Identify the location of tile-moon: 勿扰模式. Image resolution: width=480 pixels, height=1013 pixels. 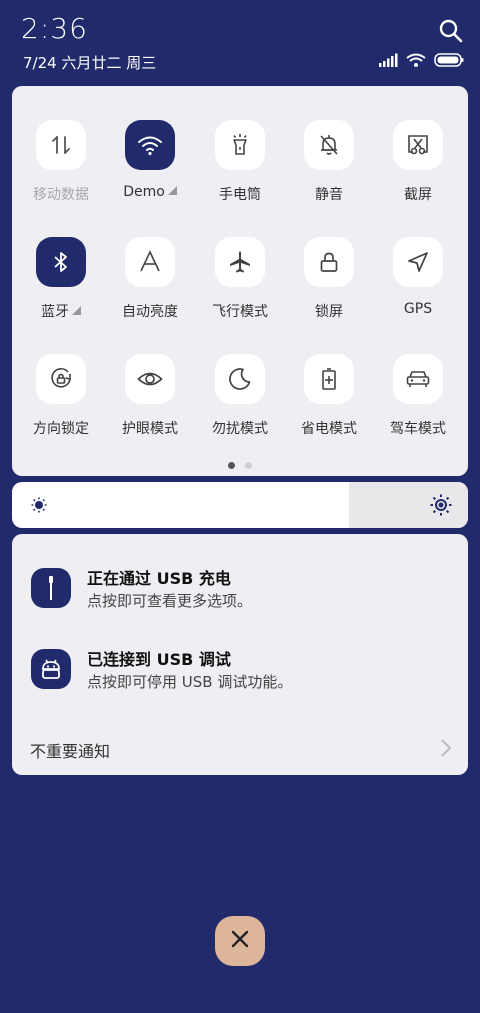
(240, 396).